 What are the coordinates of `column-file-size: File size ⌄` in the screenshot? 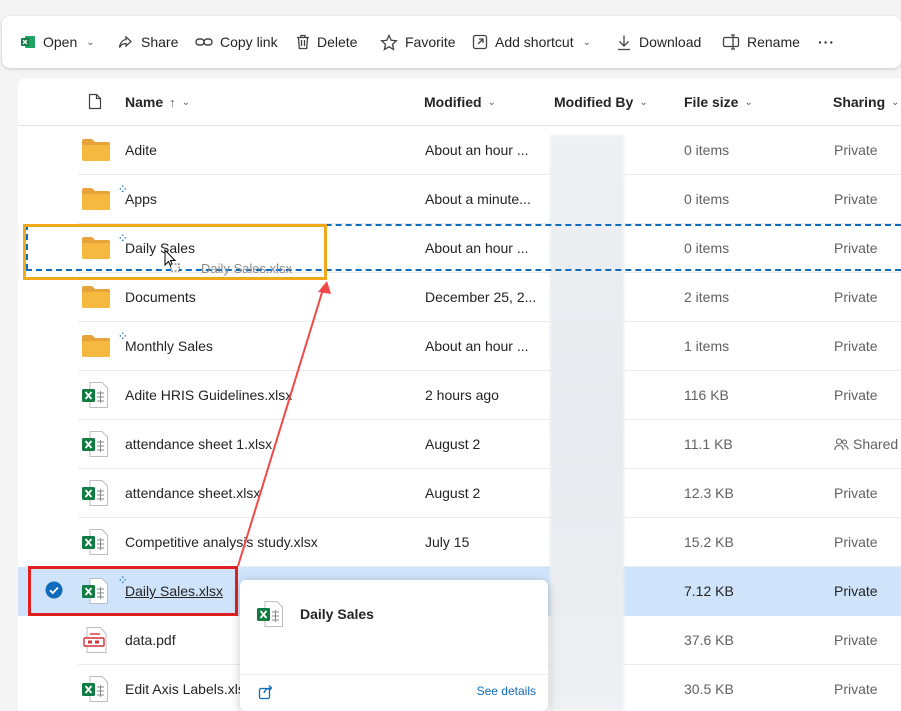 It's located at (718, 102).